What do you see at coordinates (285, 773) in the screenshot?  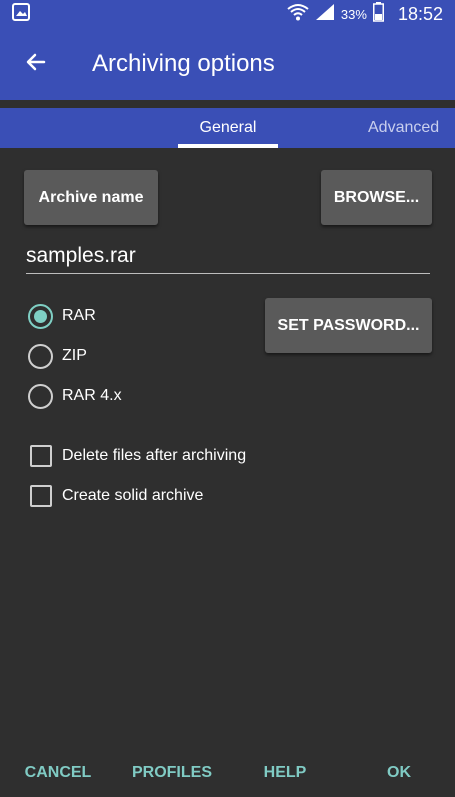 I see `help-button: HELP` at bounding box center [285, 773].